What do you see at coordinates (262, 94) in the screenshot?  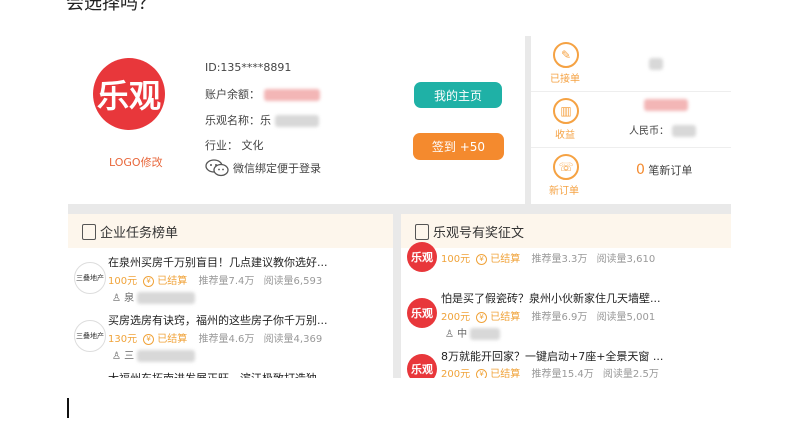 I see `balance-row: 账户余额：` at bounding box center [262, 94].